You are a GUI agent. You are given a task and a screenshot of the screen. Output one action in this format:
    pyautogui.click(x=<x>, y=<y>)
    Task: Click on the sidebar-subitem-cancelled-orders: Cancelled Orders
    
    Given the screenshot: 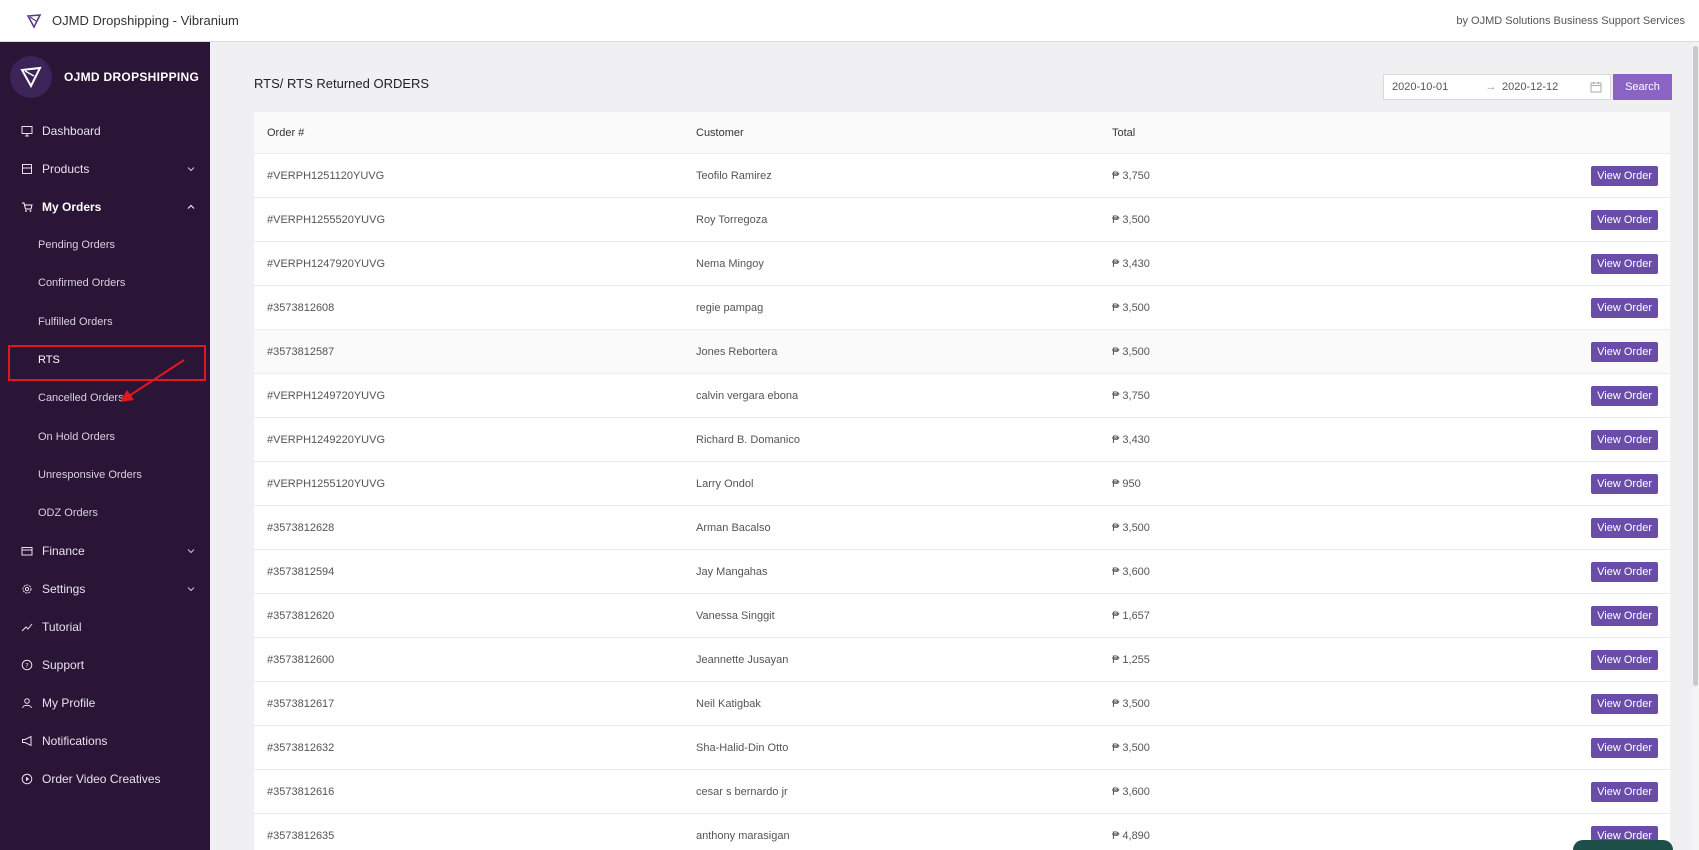 What is the action you would take?
    pyautogui.click(x=105, y=398)
    